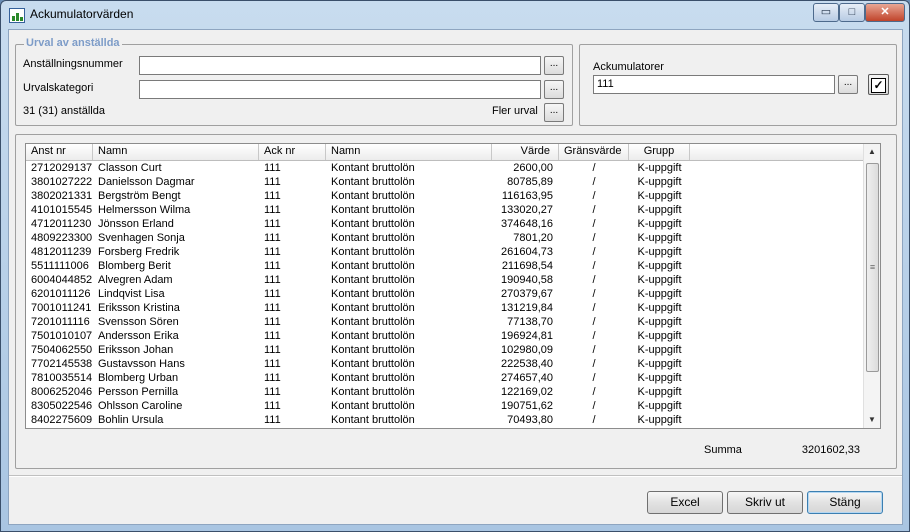  I want to click on cell-varde: 77138,70, so click(530, 322).